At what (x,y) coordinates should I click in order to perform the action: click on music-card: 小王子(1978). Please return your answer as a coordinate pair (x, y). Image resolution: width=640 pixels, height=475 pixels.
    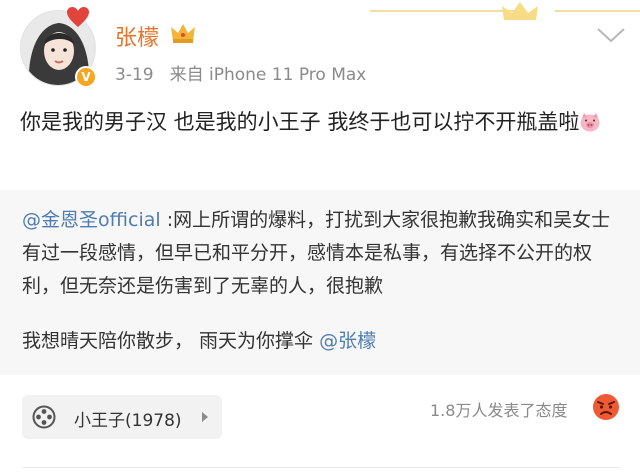
    Looking at the image, I should click on (122, 417).